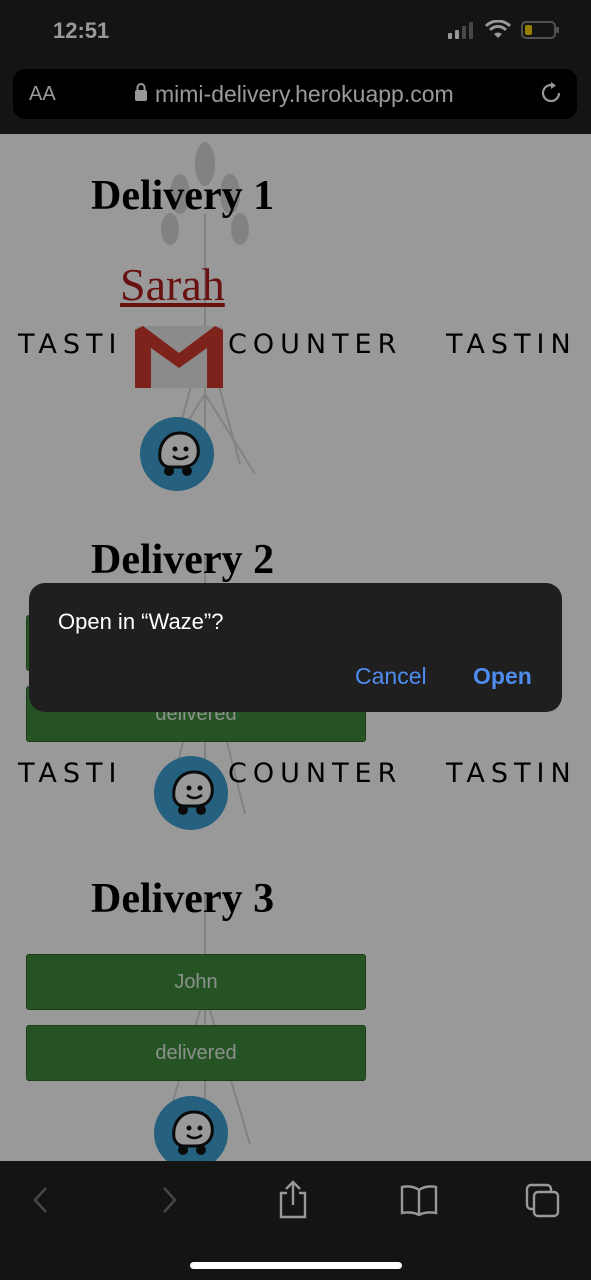  What do you see at coordinates (296, 1265) in the screenshot?
I see `home-indicator` at bounding box center [296, 1265].